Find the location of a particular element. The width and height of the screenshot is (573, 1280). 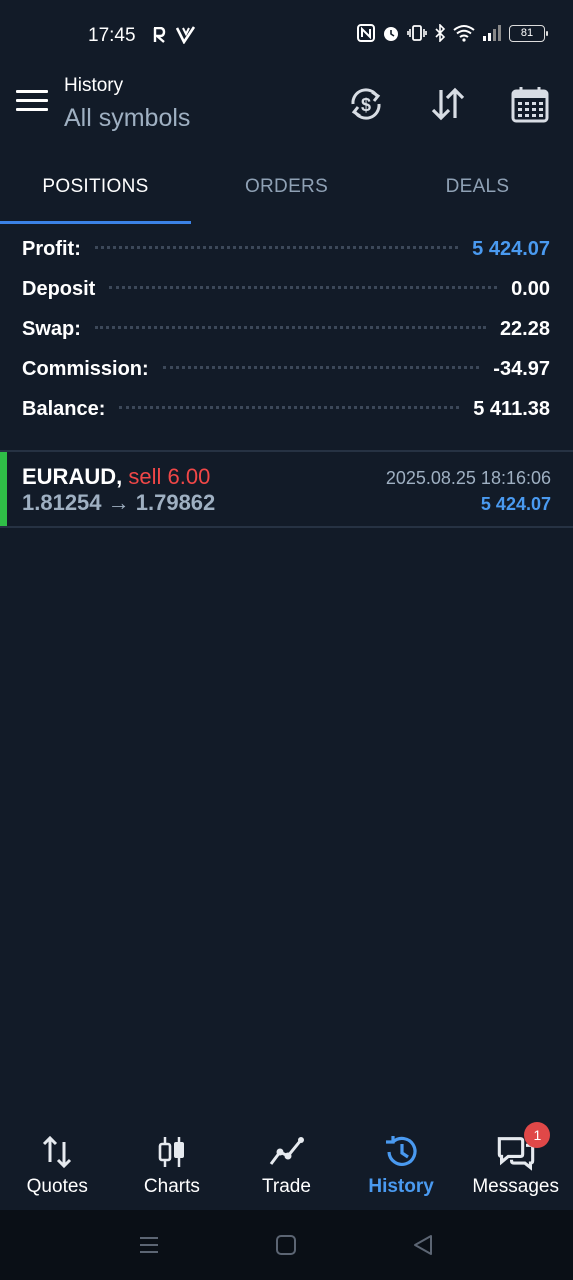

nav-label: Charts is located at coordinates (171, 1186).